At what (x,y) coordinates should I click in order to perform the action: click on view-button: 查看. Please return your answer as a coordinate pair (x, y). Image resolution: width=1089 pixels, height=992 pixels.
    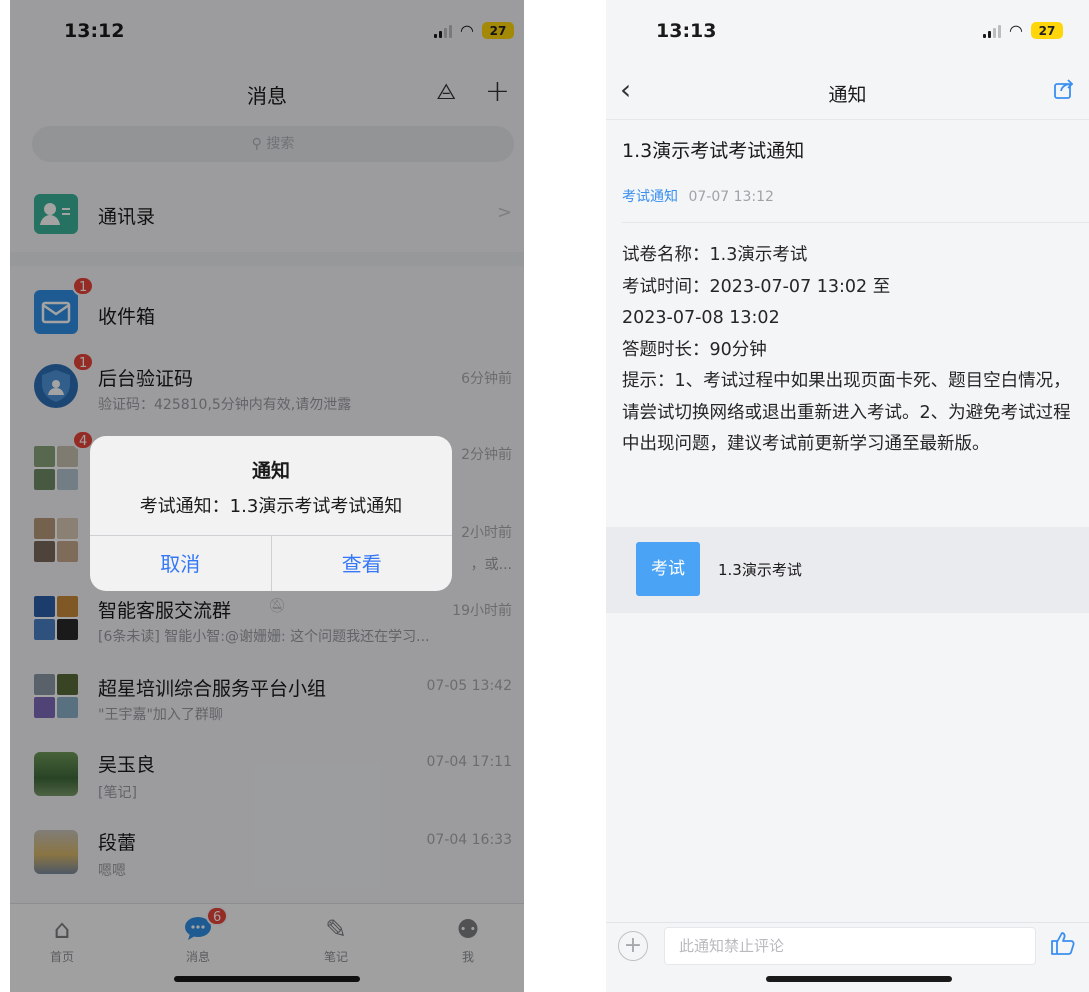
    Looking at the image, I should click on (361, 563).